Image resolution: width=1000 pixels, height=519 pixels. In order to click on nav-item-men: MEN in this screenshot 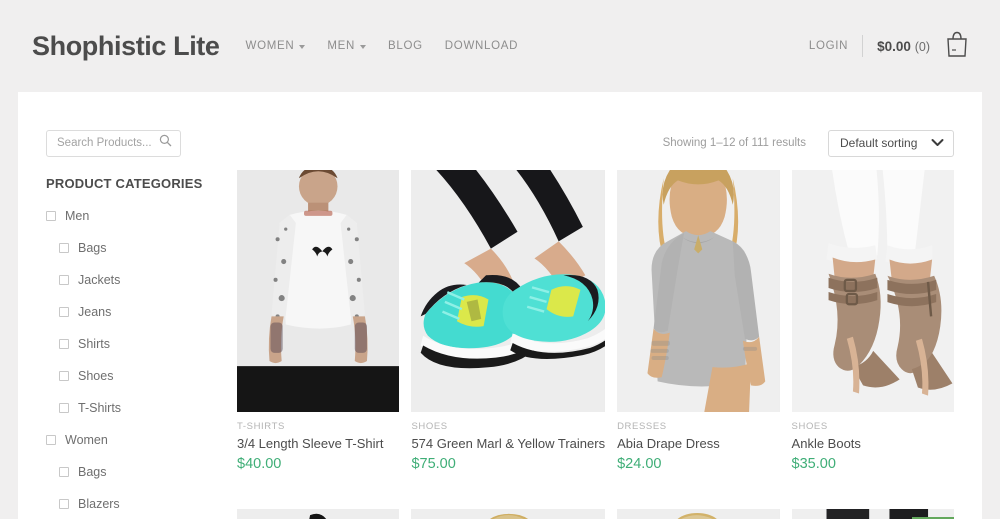, I will do `click(347, 46)`.